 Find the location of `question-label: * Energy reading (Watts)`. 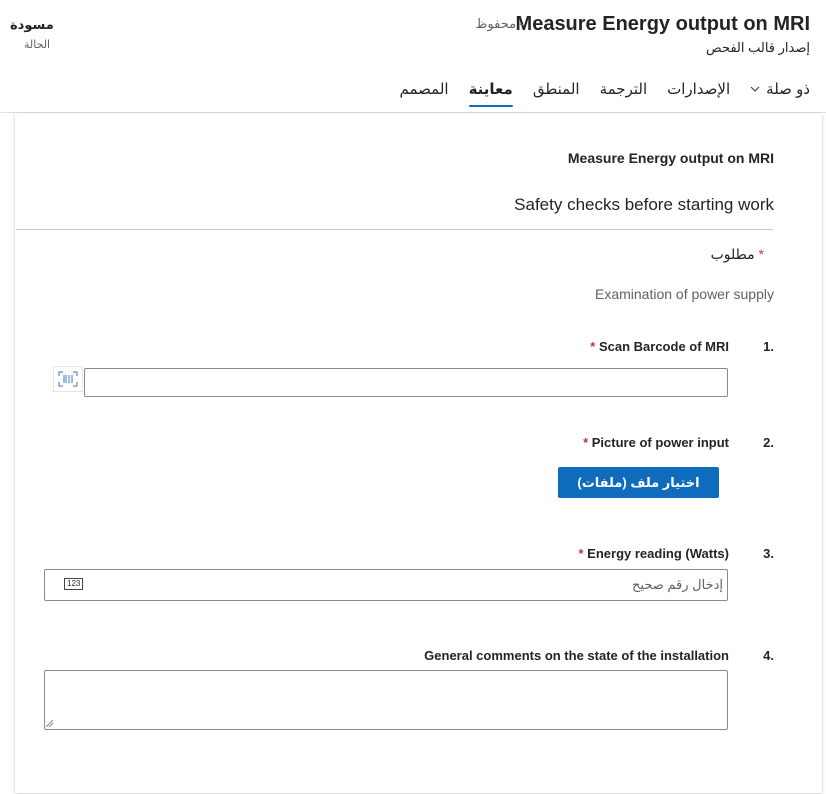

question-label: * Energy reading (Watts) is located at coordinates (653, 553).